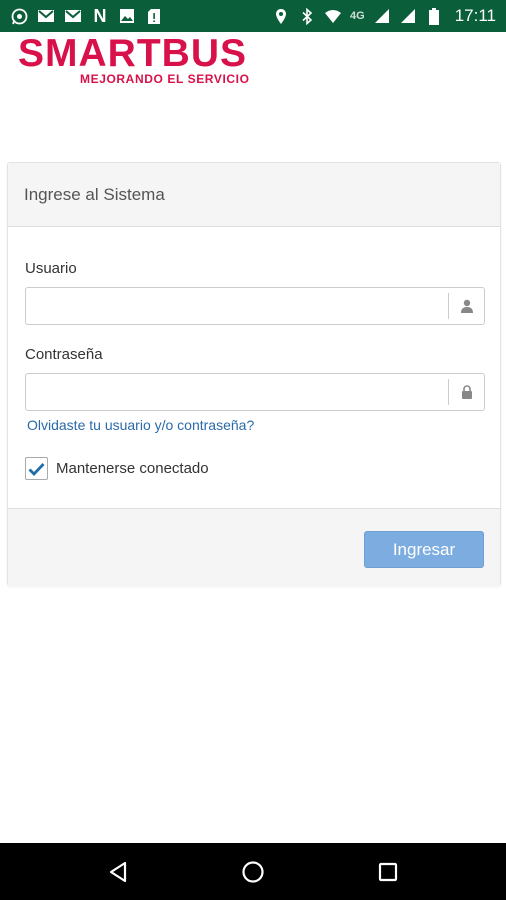 Image resolution: width=506 pixels, height=900 pixels. Describe the element at coordinates (165, 79) in the screenshot. I see `logo-tagline: MEJORANDO EL SERVICIO` at that location.